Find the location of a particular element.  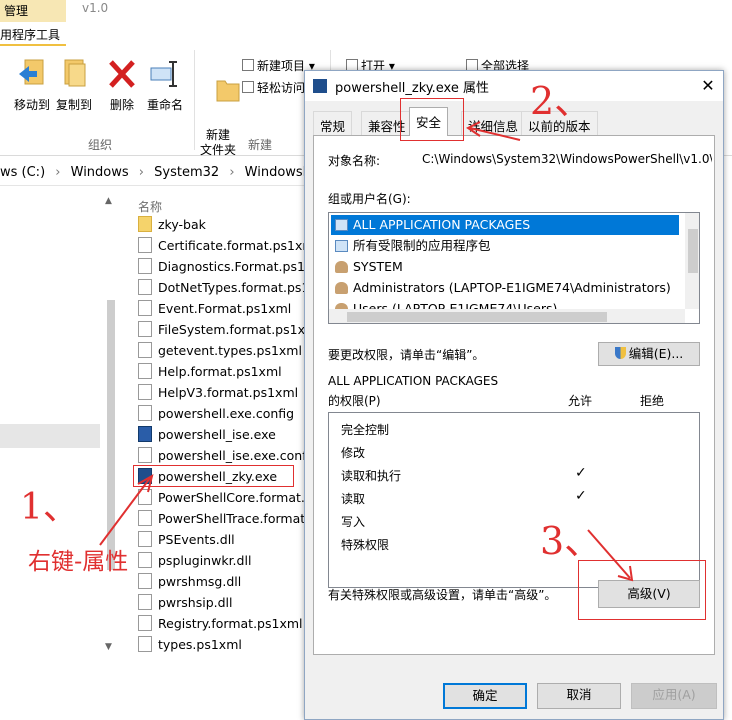

tab-security: 安全 is located at coordinates (429, 121).